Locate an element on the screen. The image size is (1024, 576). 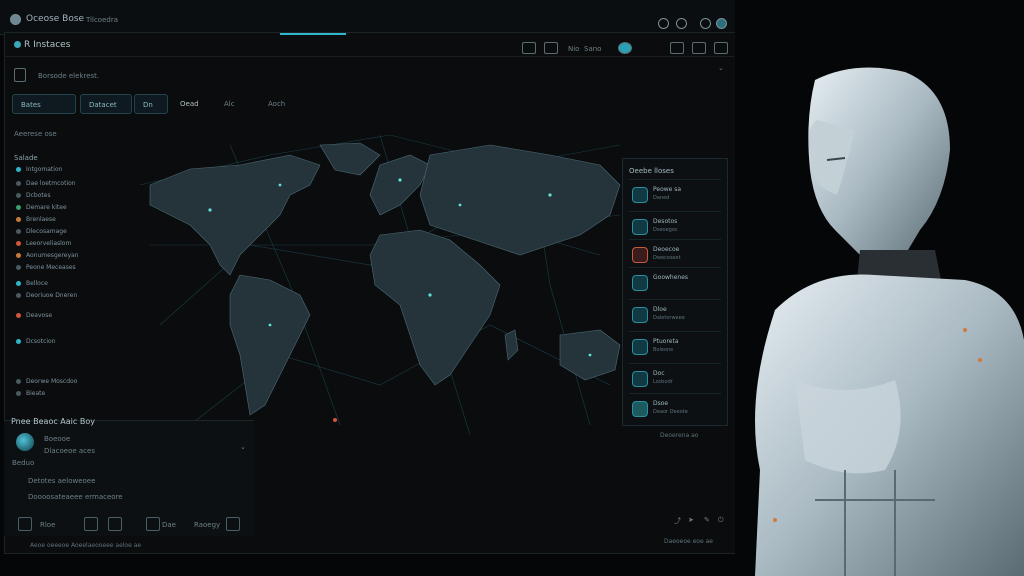
sidebar-item: Bieate is located at coordinates (30, 393).